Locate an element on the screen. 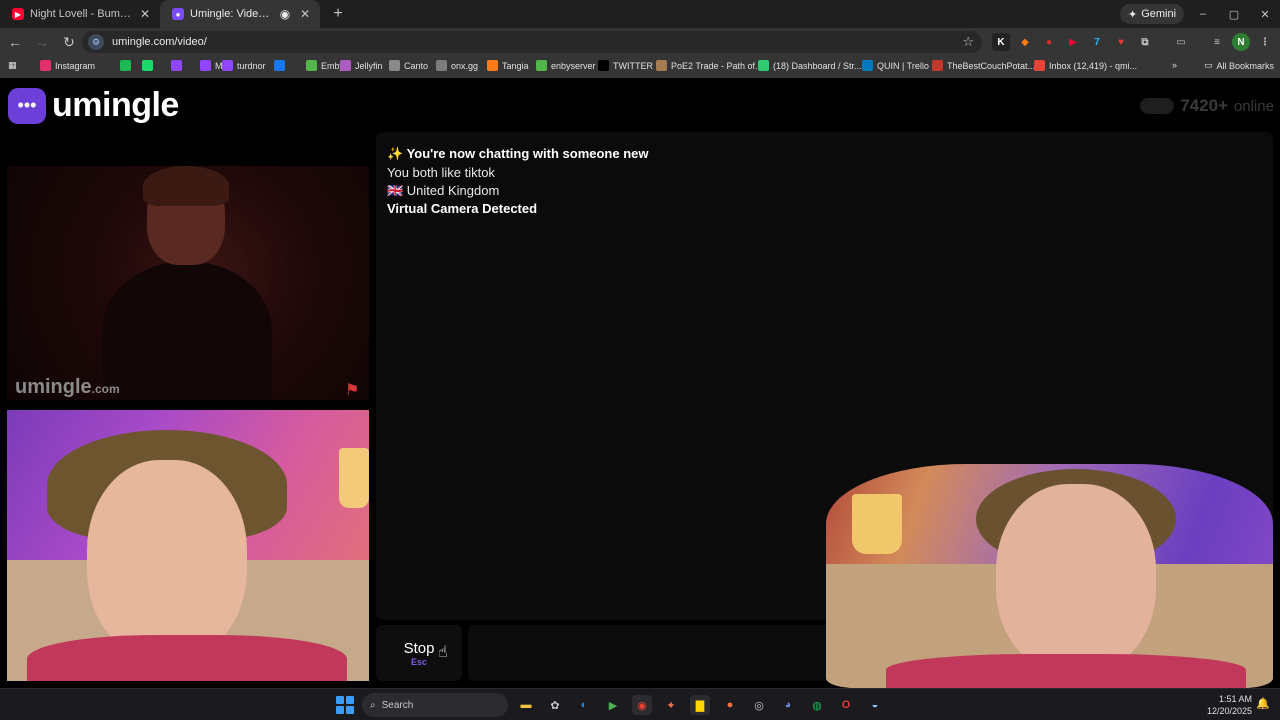 The width and height of the screenshot is (1280, 720). chat-message: ✨ You're now chatting with someone new is located at coordinates (518, 153).